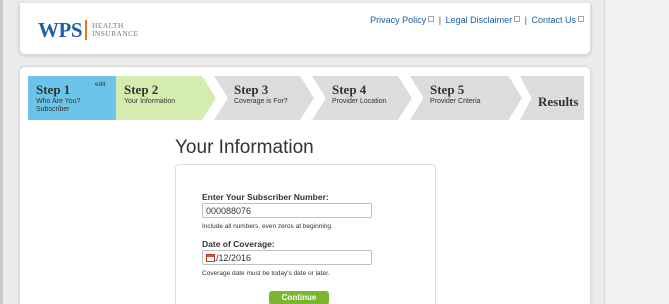 The image size is (669, 304). I want to click on step-3-coverage: Step 3 Coverage is For?, so click(264, 98).